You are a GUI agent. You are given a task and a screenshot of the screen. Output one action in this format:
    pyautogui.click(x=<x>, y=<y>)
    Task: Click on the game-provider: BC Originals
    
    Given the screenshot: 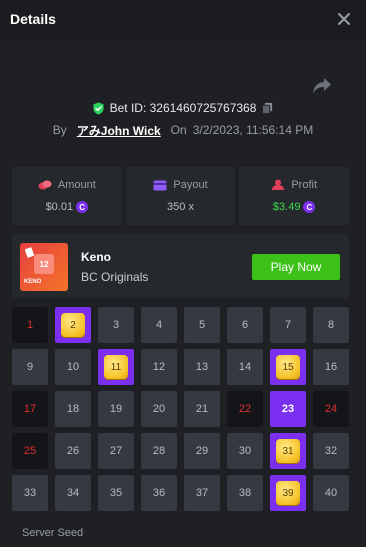 What is the action you would take?
    pyautogui.click(x=115, y=277)
    